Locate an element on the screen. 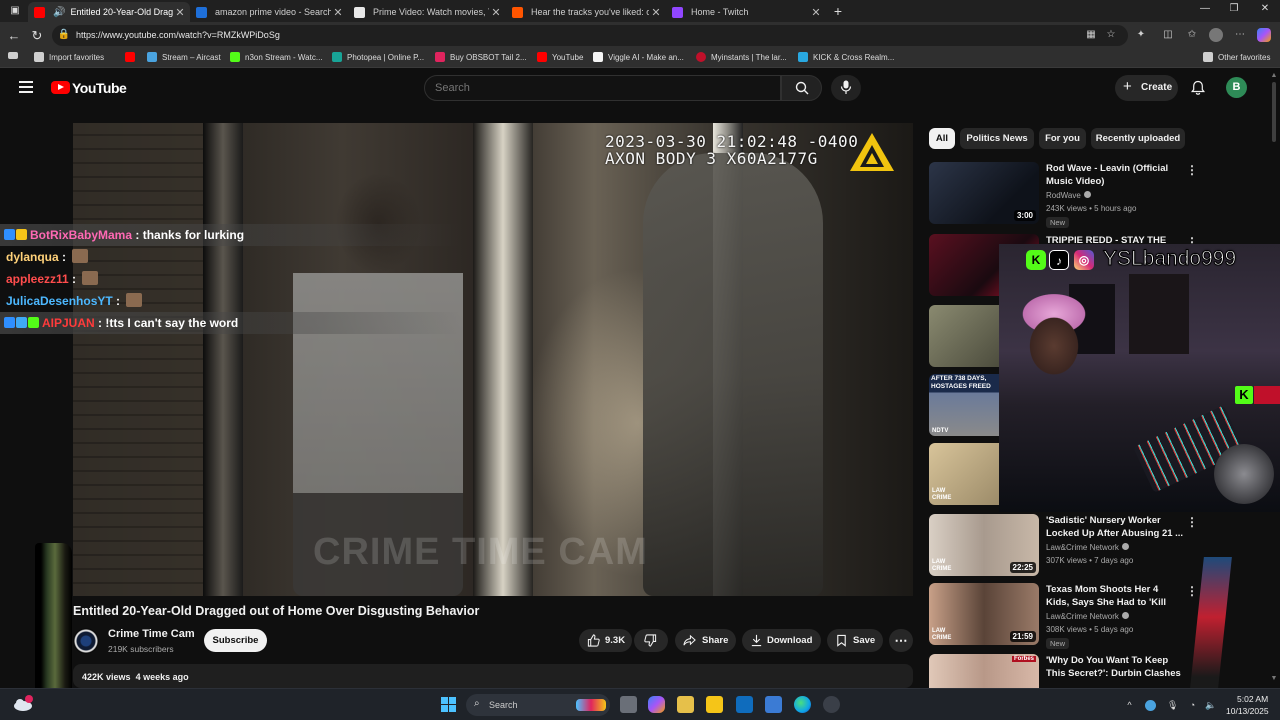 This screenshot has width=1280, height=720. taskbar-search: ⌕ Search is located at coordinates (538, 705).